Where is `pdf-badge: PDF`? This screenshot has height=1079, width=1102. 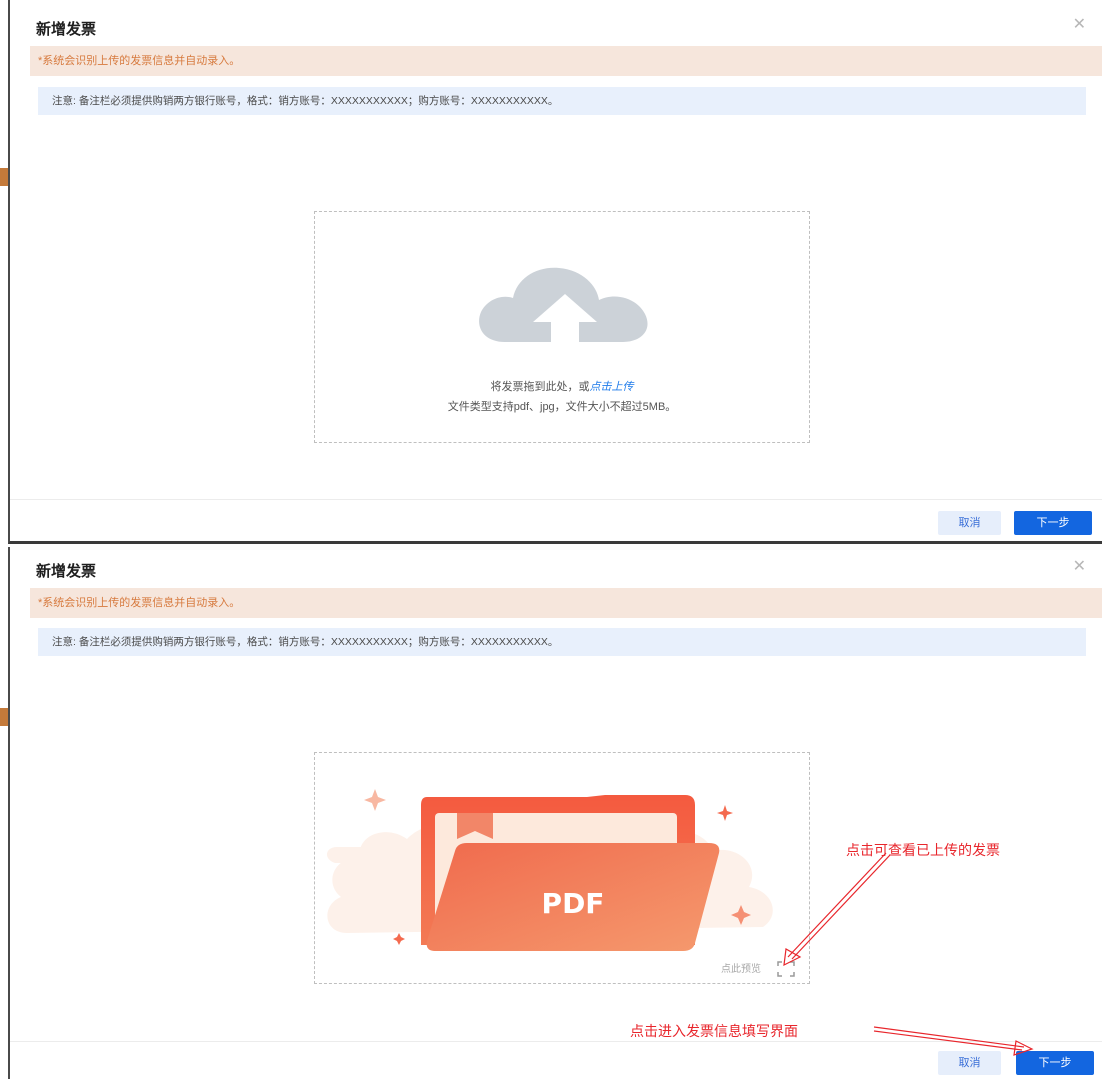
pdf-badge: PDF is located at coordinates (573, 903).